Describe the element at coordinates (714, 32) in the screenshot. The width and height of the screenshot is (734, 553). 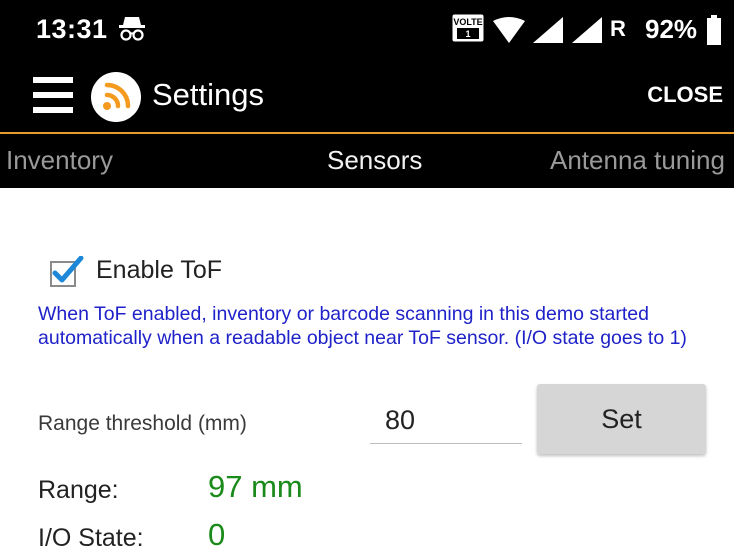
I see `battery-icon` at that location.